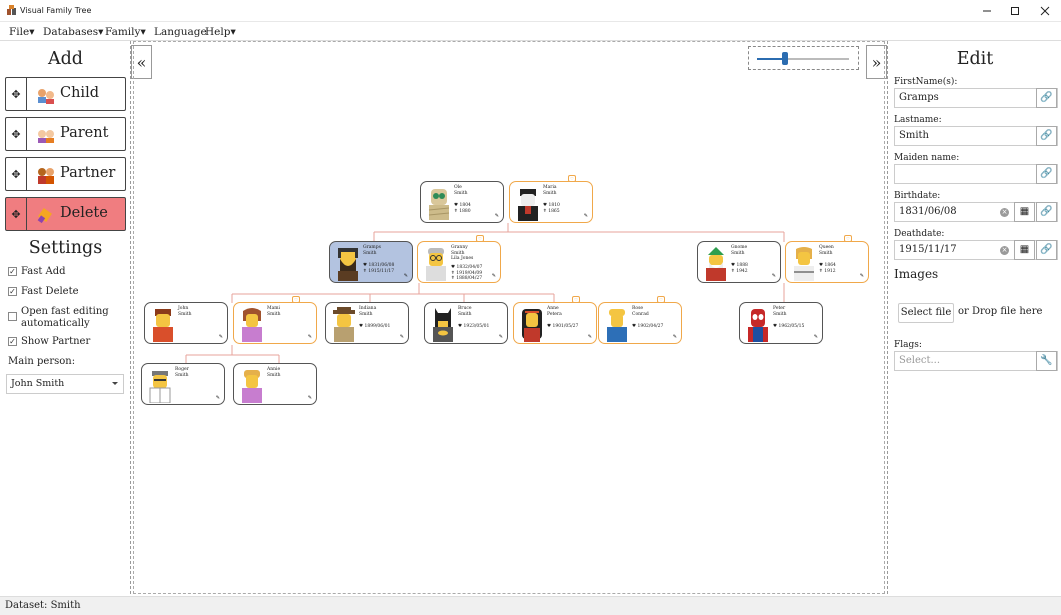 The image size is (1061, 615). Describe the element at coordinates (555, 320) in the screenshot. I see `person-card: ♡ Anne Petera ♥ 1901/05/27 ✎` at that location.